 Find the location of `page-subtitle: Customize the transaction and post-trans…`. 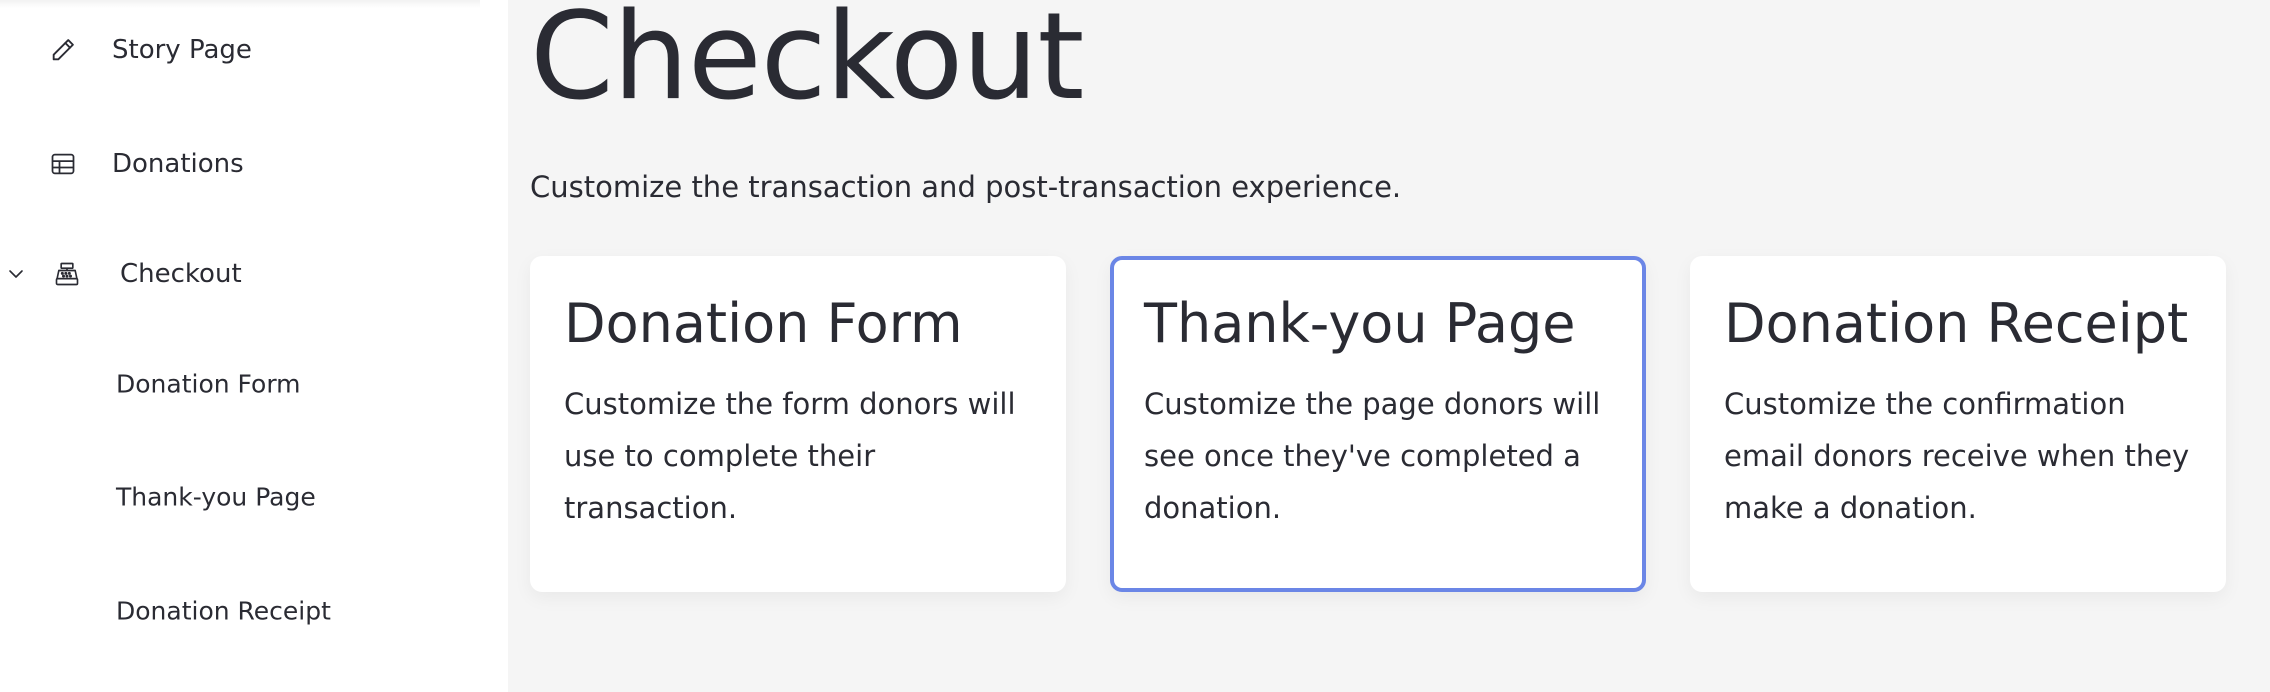

page-subtitle: Customize the transaction and post-trans… is located at coordinates (966, 187).